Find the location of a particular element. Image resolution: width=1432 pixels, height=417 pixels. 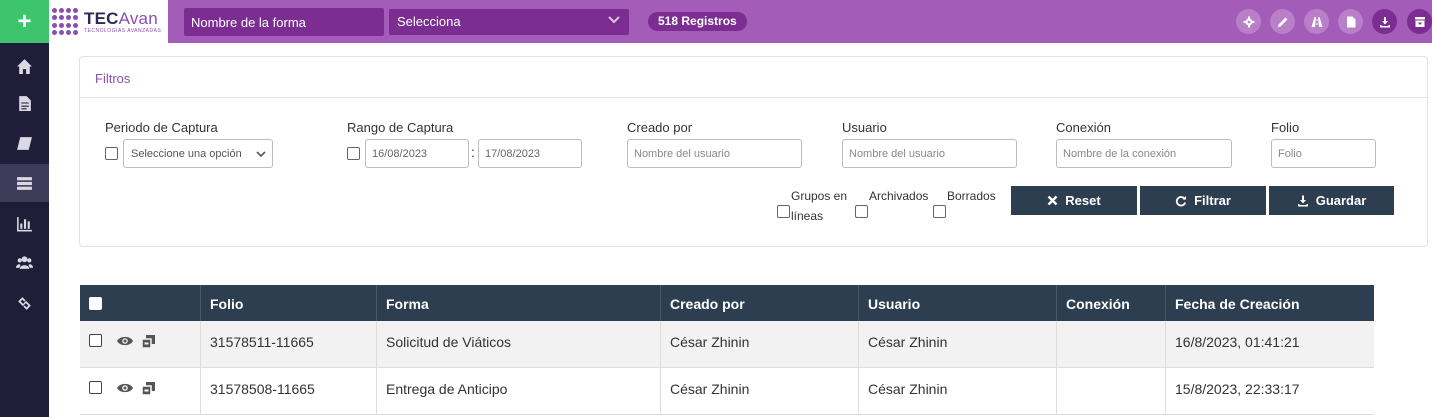

sidebar-item-users is located at coordinates (24, 262).